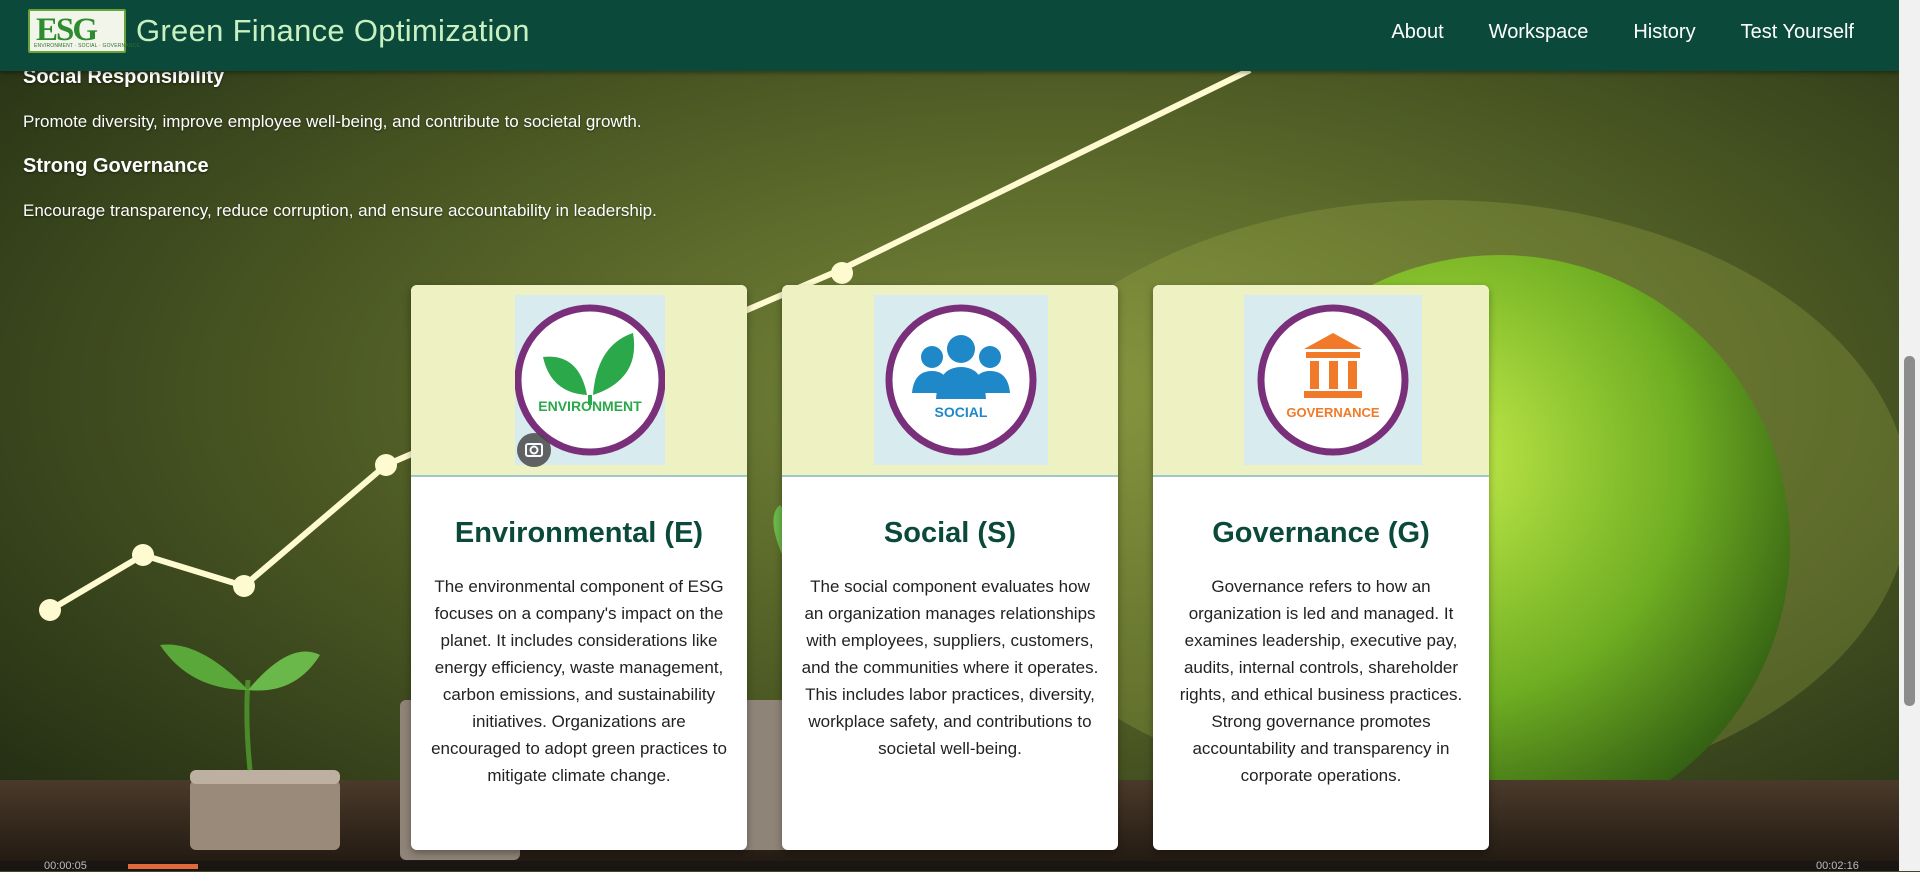 This screenshot has width=1920, height=872. What do you see at coordinates (961, 412) in the screenshot?
I see `social-icon-label: SOCIAL` at bounding box center [961, 412].